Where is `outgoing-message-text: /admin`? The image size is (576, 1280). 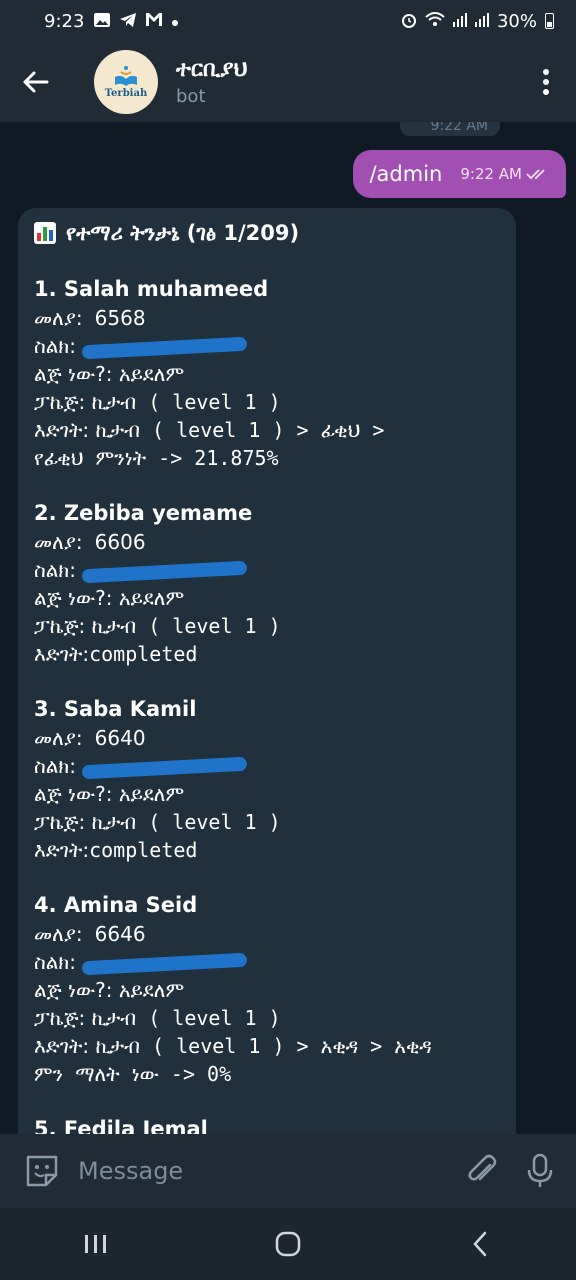
outgoing-message-text: /admin is located at coordinates (406, 174).